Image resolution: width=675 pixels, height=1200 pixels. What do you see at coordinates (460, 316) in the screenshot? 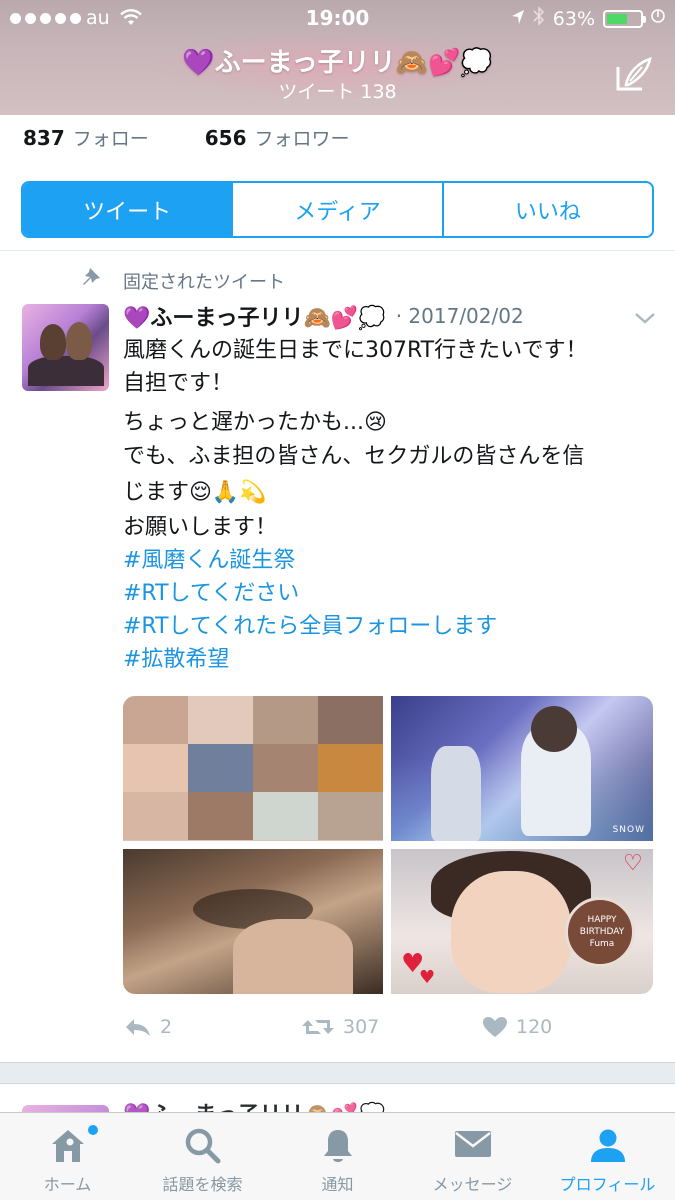
I see `tweet-date: · 2017/02/02` at bounding box center [460, 316].